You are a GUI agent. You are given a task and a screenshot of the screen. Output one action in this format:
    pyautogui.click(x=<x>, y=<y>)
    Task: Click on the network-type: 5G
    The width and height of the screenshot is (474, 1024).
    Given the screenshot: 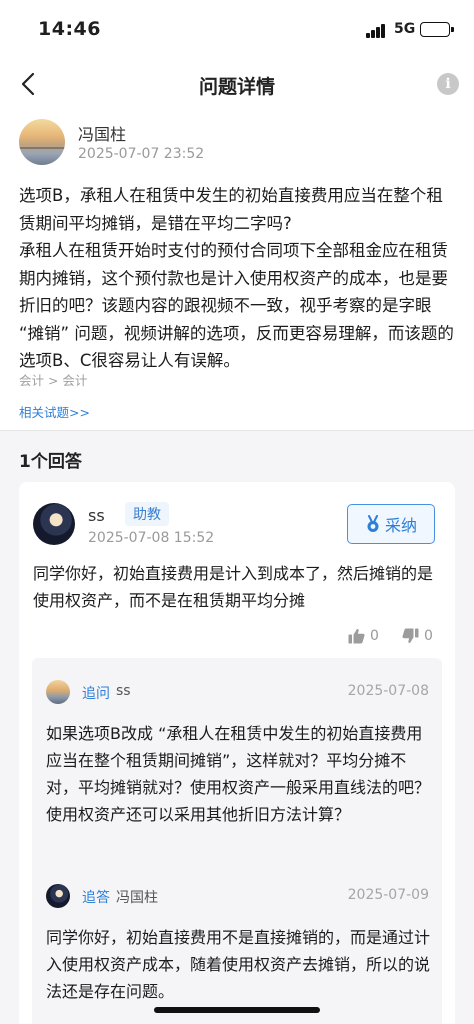 What is the action you would take?
    pyautogui.click(x=405, y=29)
    